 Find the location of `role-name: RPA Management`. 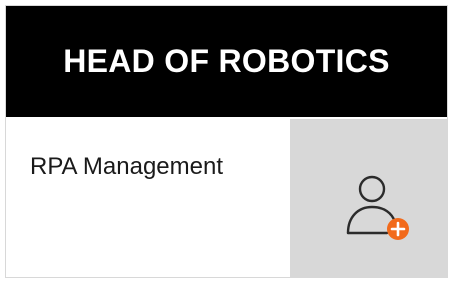

role-name: RPA Management is located at coordinates (126, 166).